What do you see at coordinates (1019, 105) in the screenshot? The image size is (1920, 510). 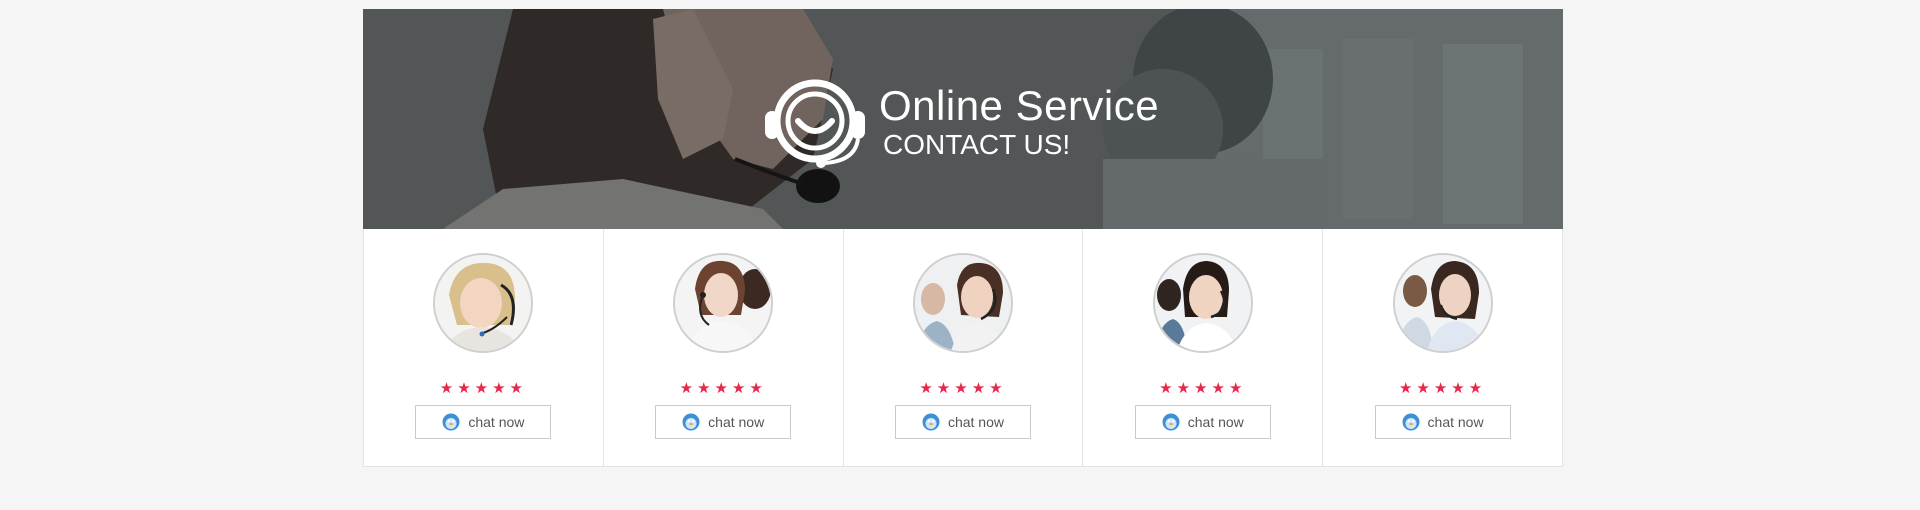 I see `service-title: Online Service` at bounding box center [1019, 105].